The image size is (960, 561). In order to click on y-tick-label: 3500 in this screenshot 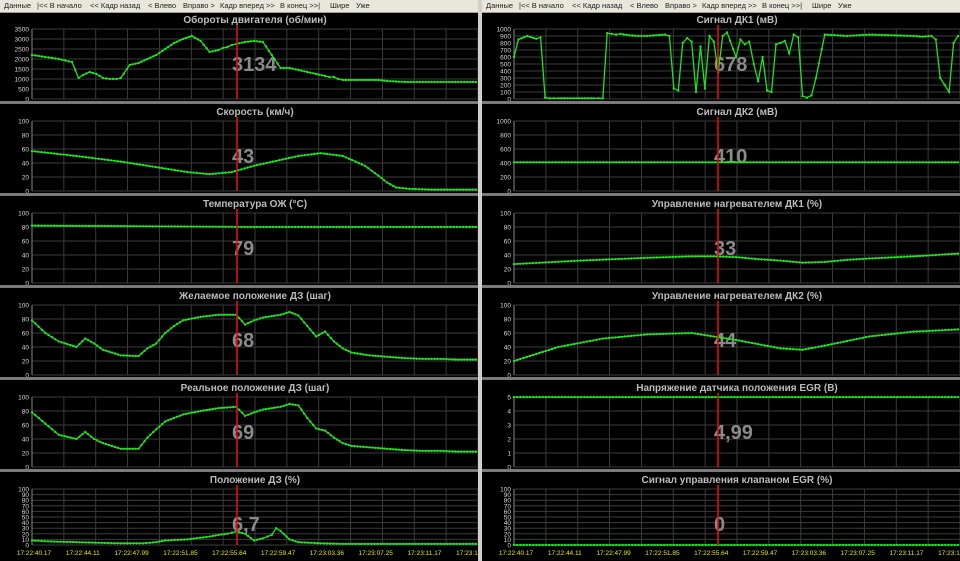, I will do `click(22, 30)`.